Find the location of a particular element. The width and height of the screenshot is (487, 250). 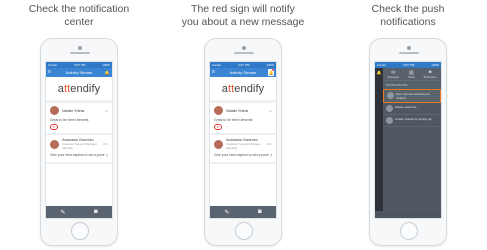

notifications-section-title: NOTIFICATIONS is located at coordinates (412, 85).